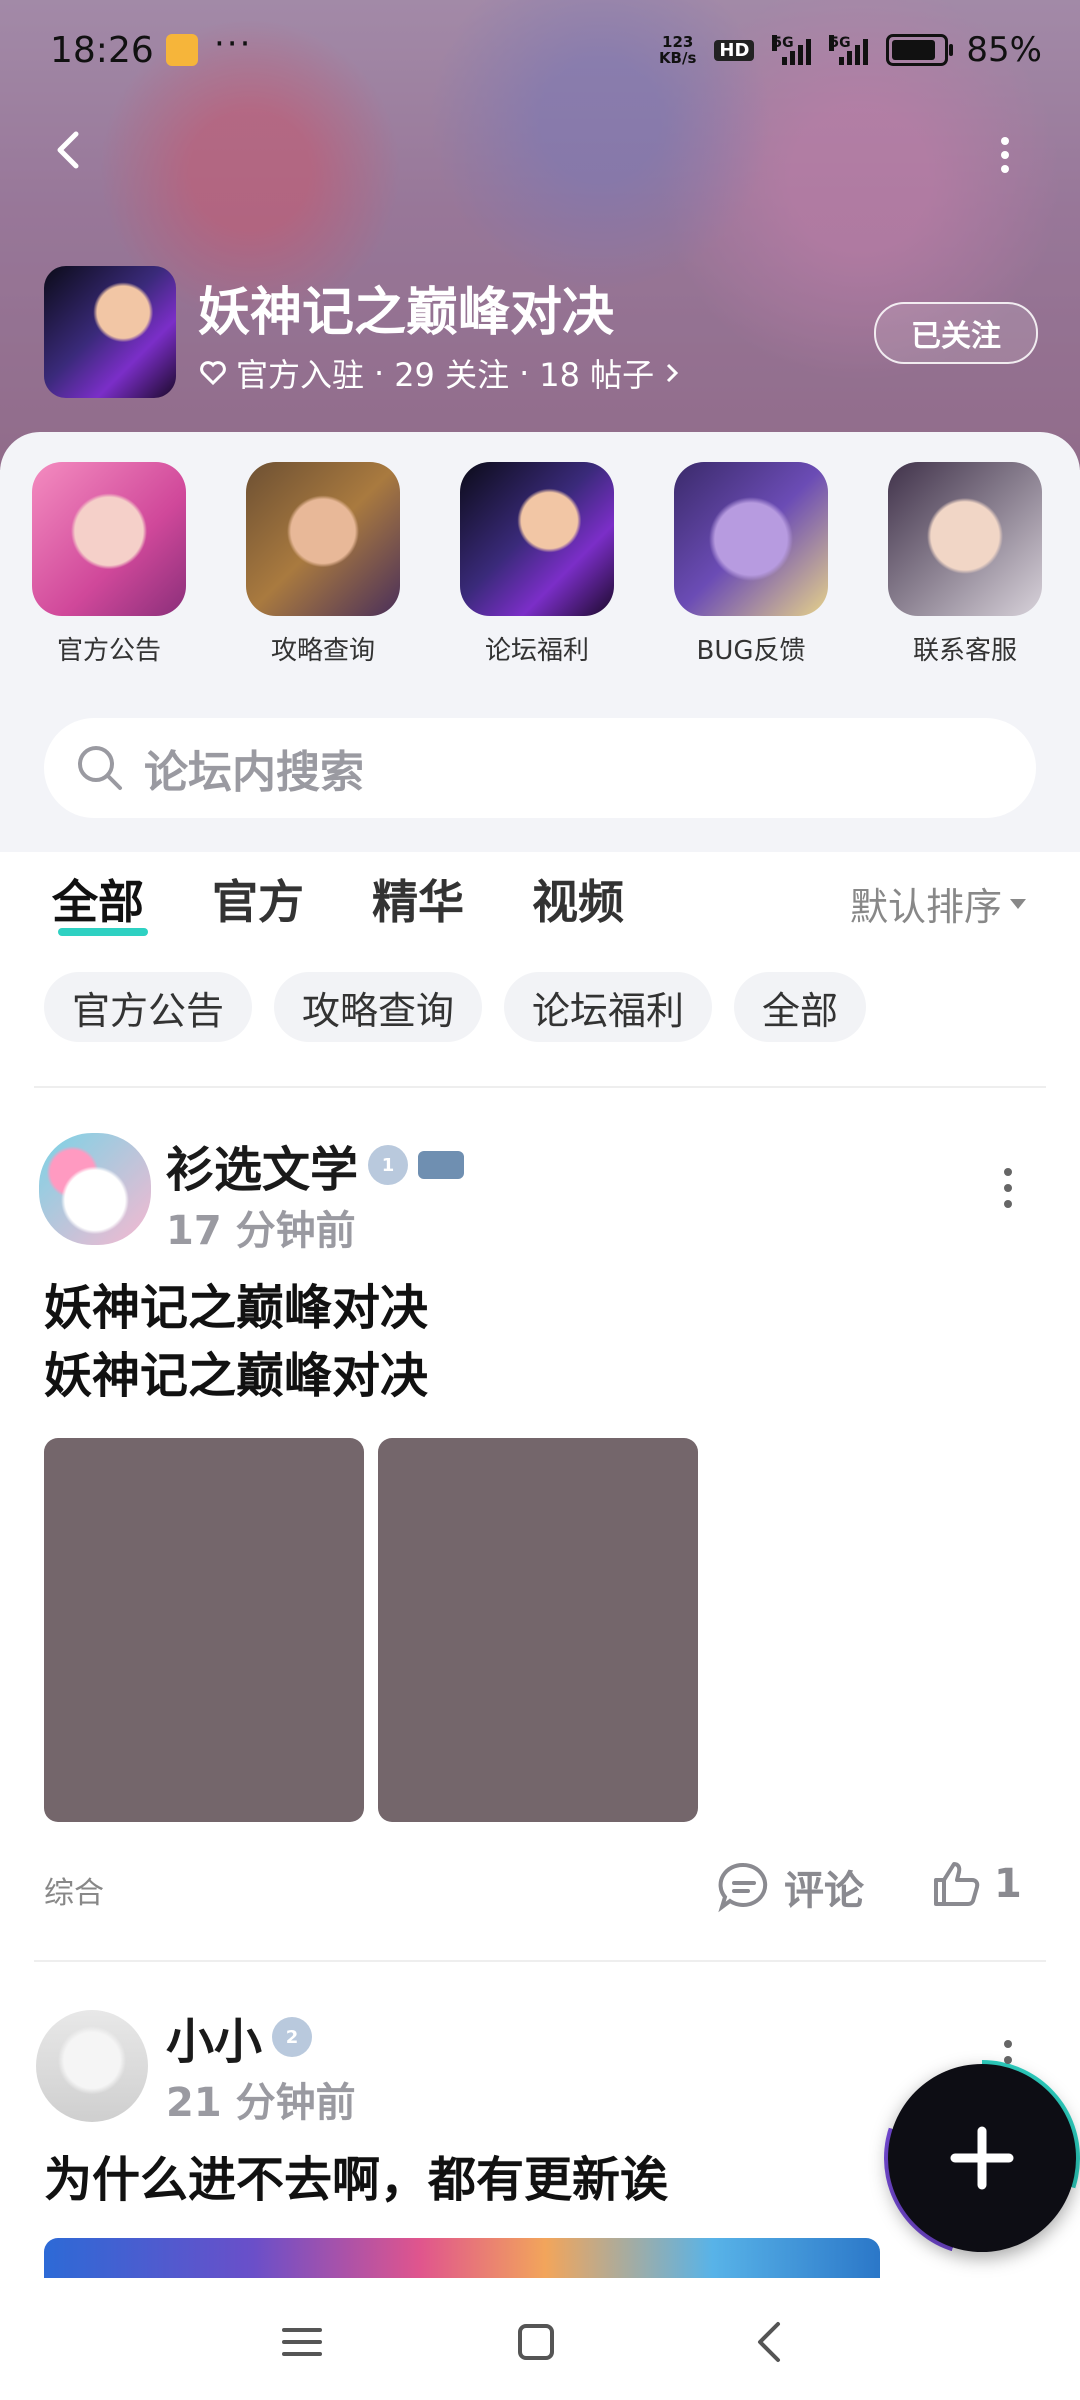 This screenshot has width=1080, height=2400. Describe the element at coordinates (213, 373) in the screenshot. I see `heart-icon` at that location.